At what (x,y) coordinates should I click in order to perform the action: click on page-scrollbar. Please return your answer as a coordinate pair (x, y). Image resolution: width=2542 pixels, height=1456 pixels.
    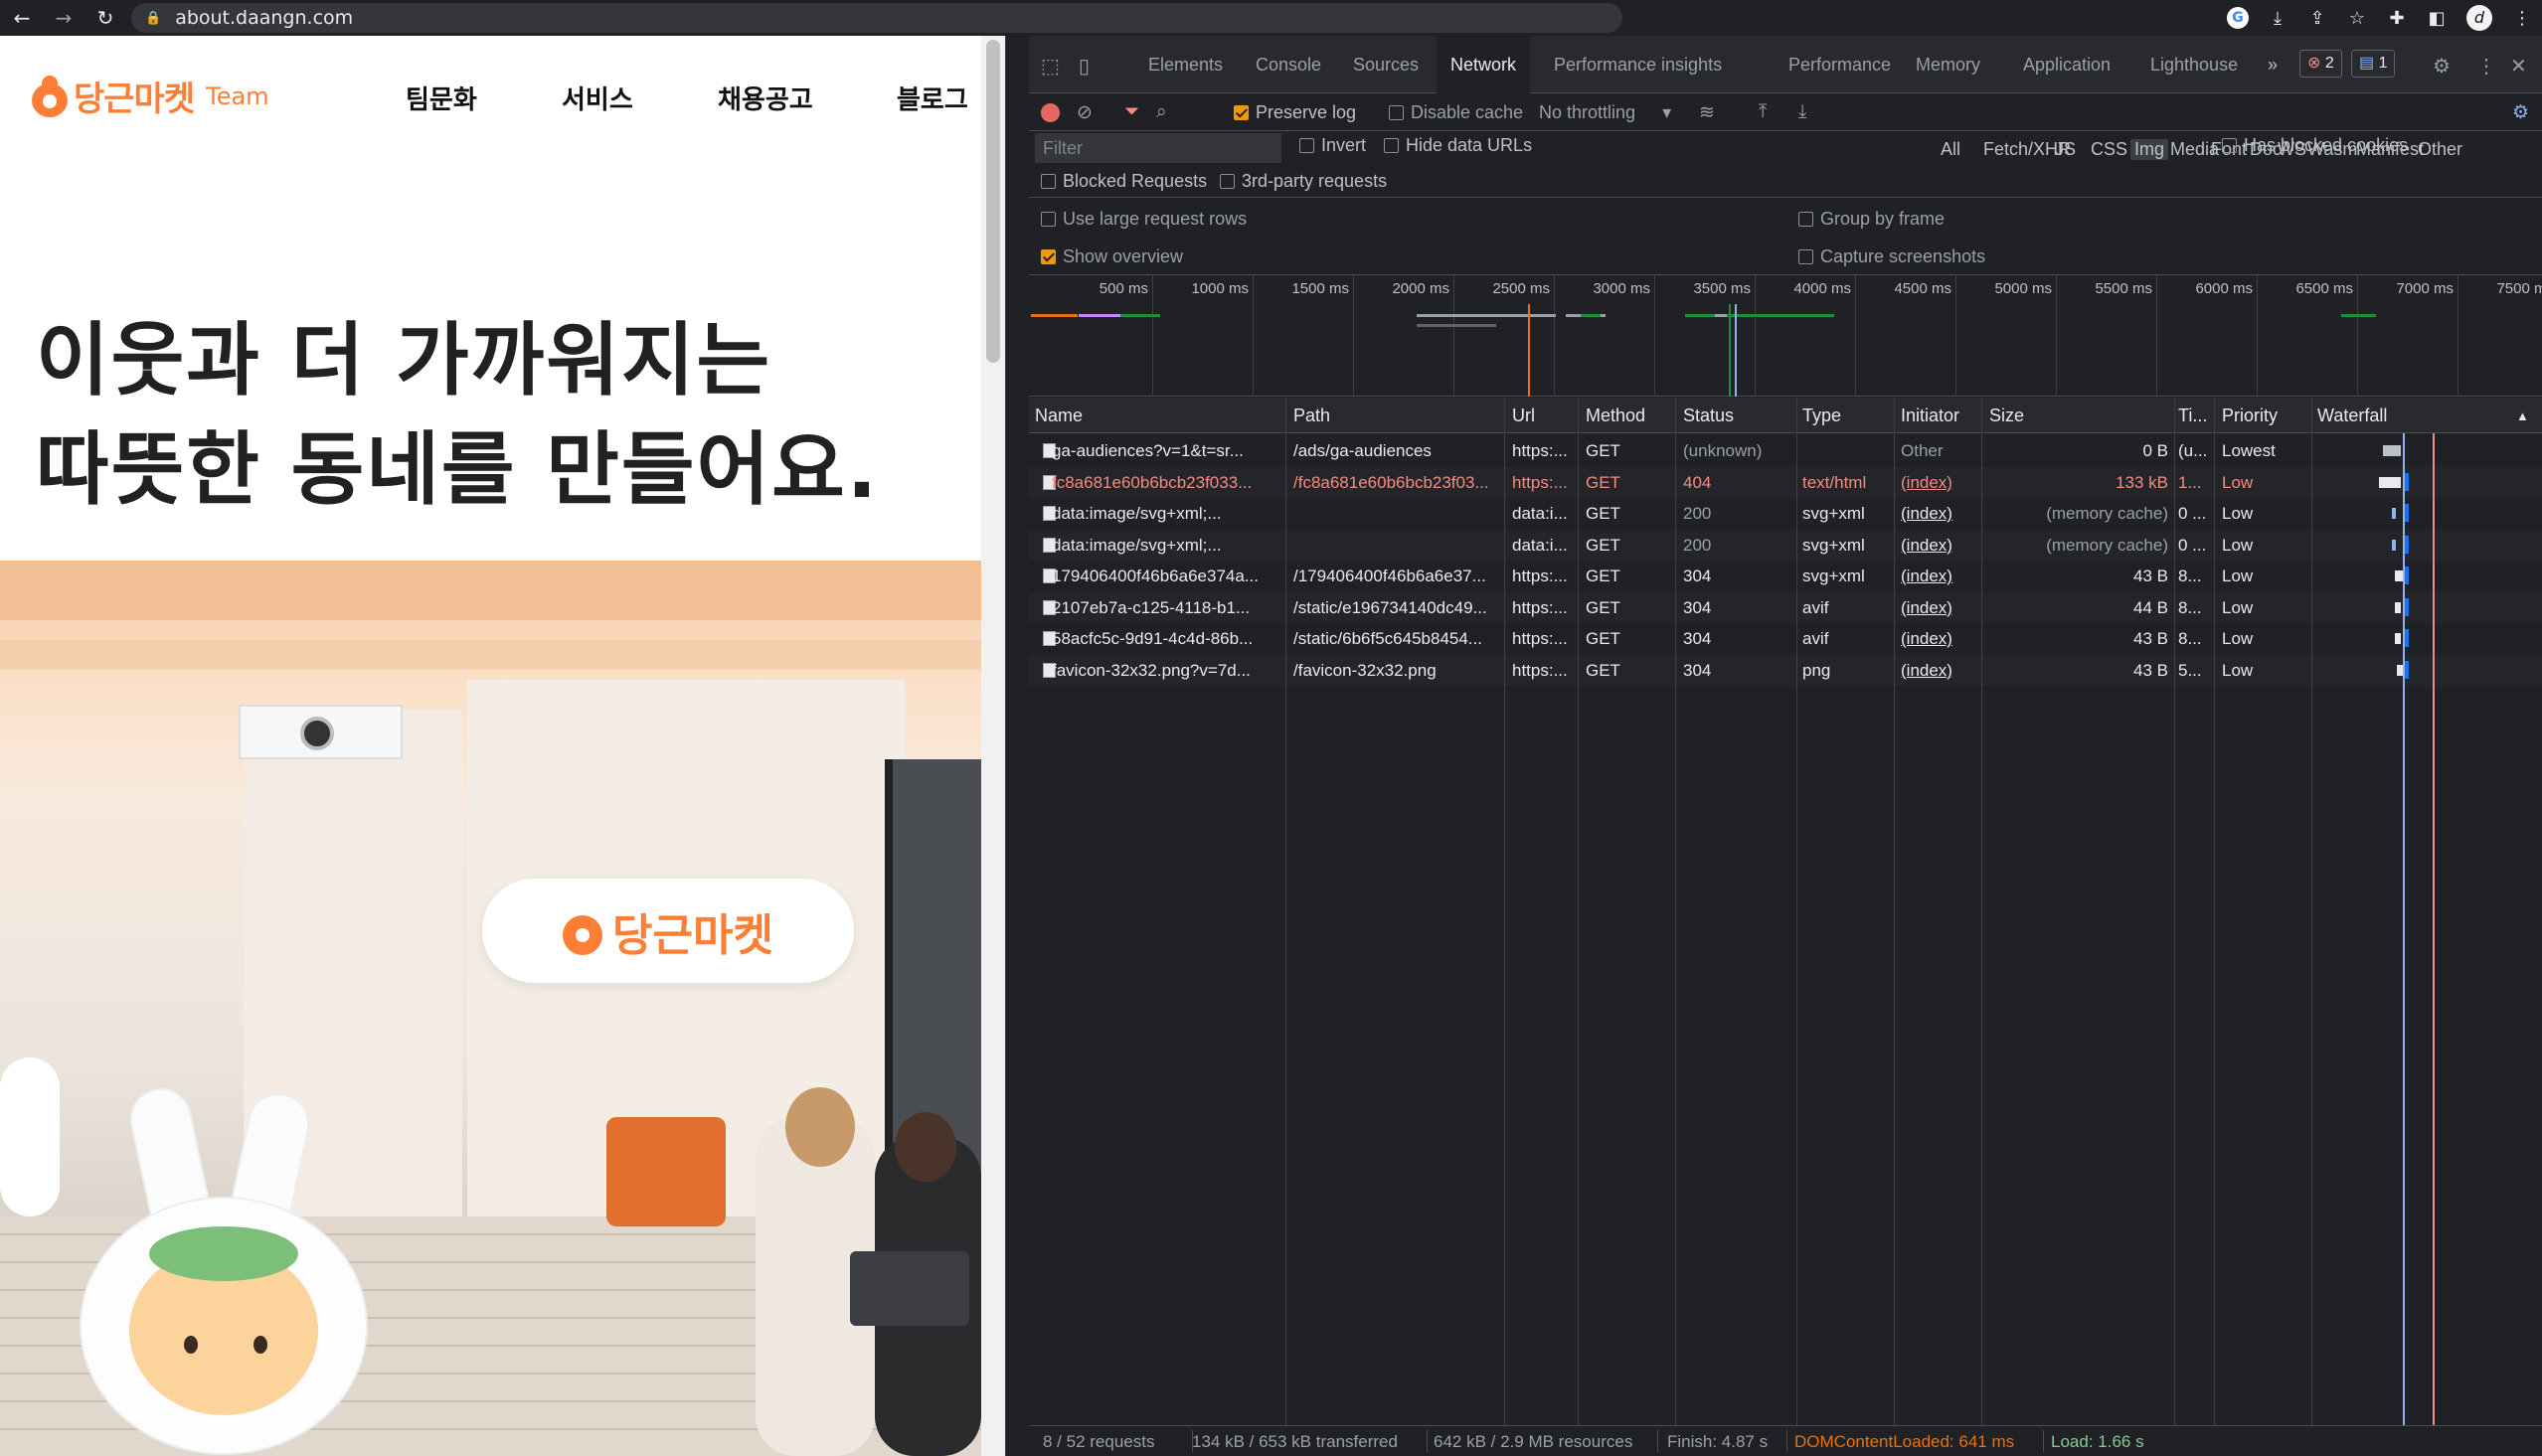
    Looking at the image, I should click on (993, 746).